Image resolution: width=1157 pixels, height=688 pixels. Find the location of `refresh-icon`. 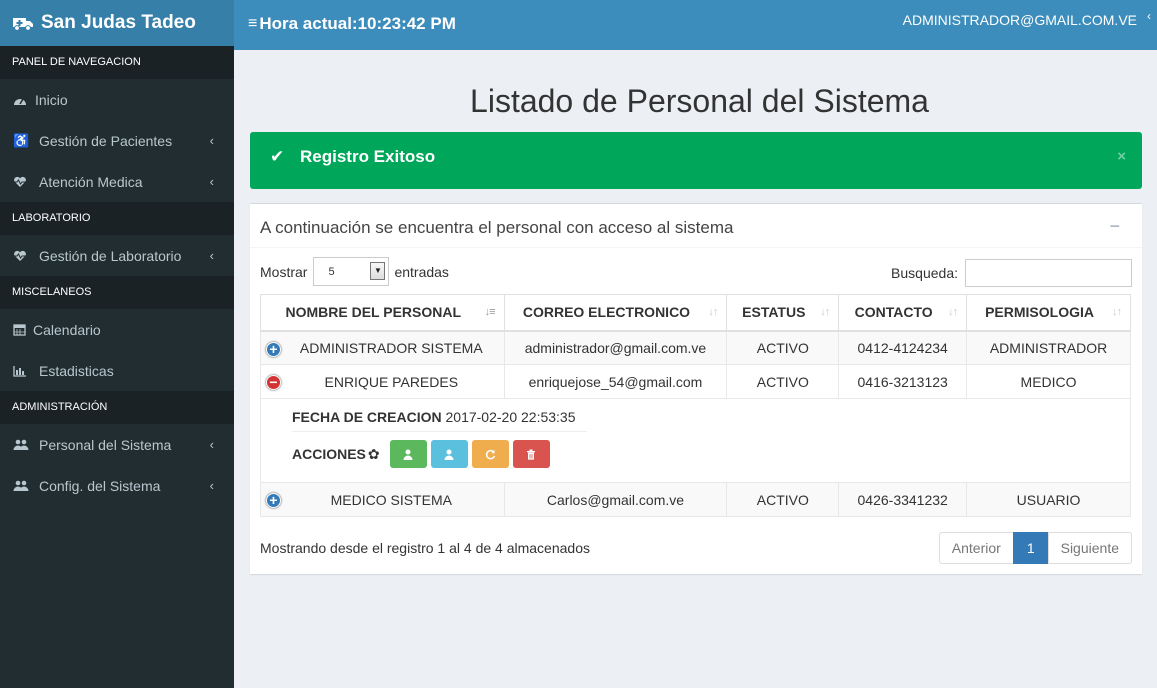

refresh-icon is located at coordinates (490, 454).